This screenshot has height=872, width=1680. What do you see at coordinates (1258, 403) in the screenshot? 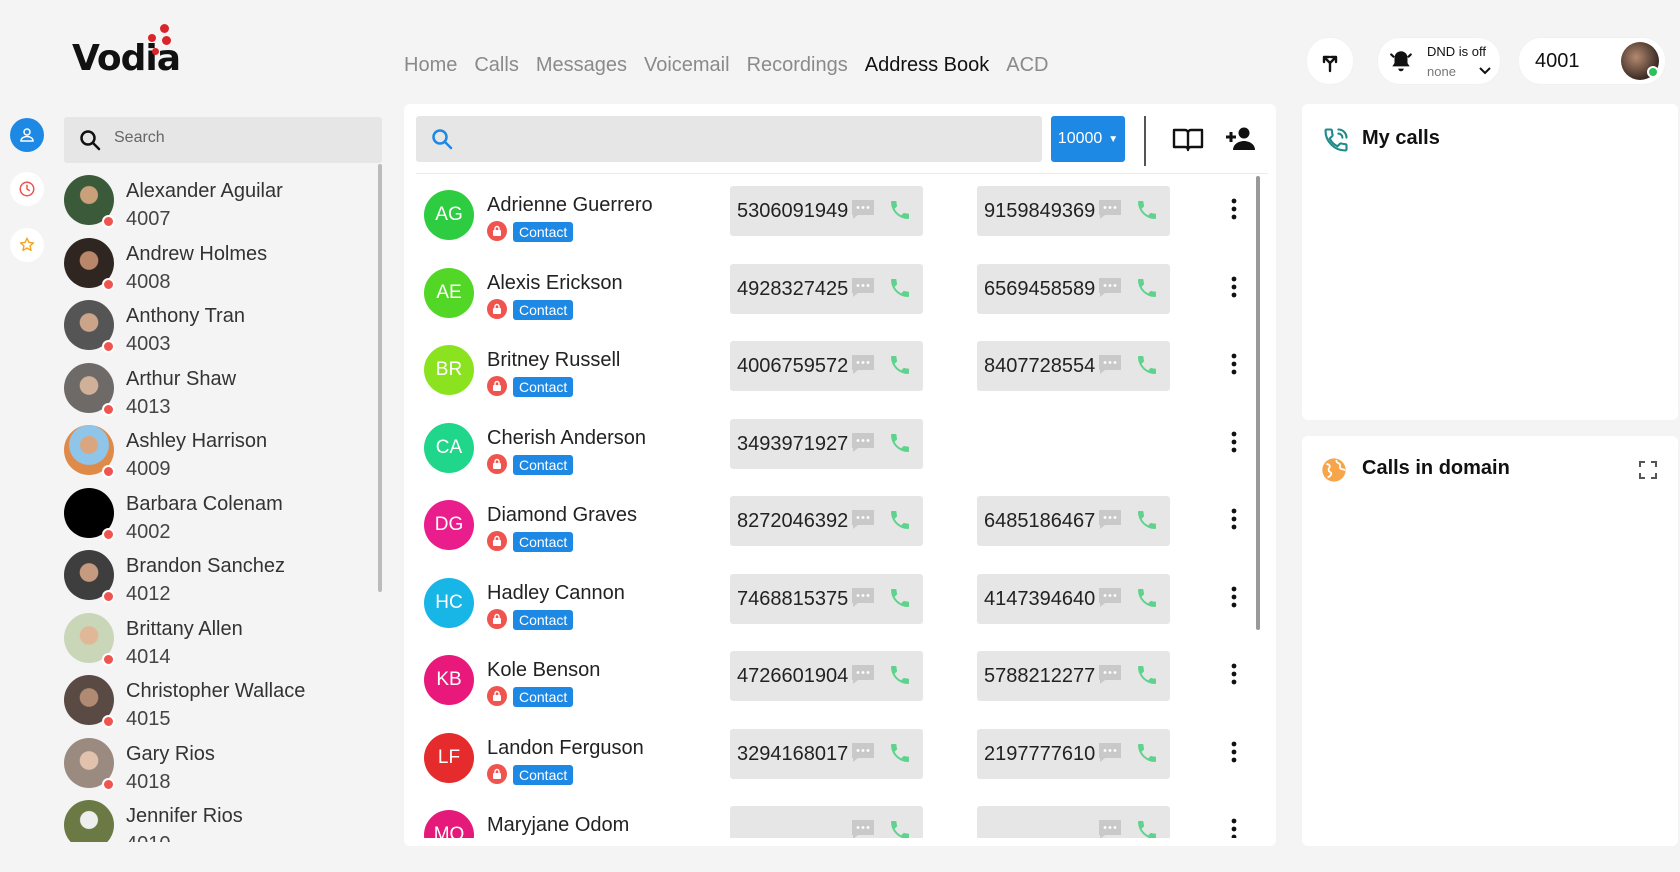
I see `contacts-scrollbar` at bounding box center [1258, 403].